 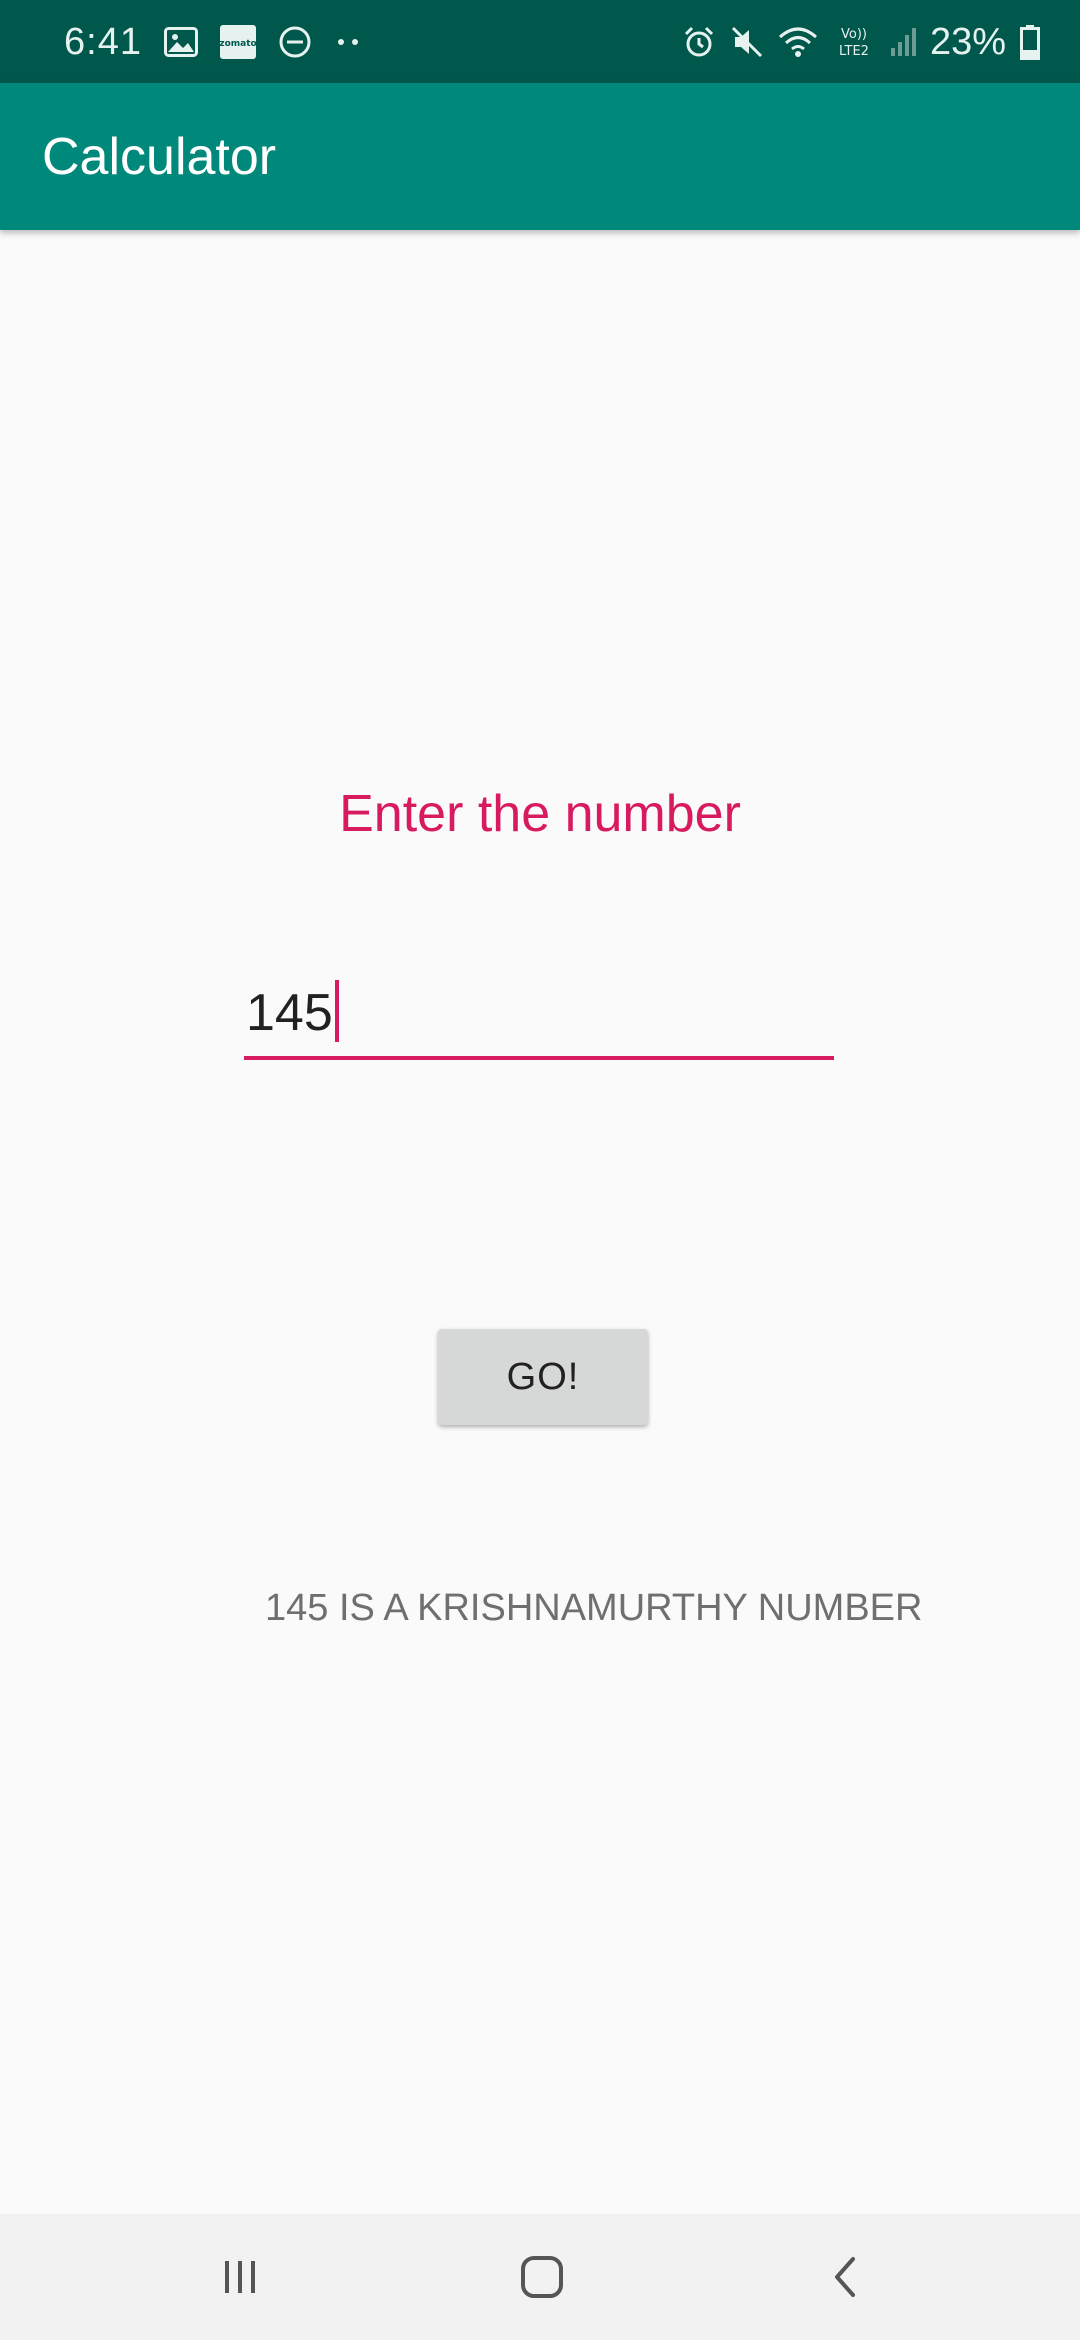 I want to click on navigation-bar, so click(x=540, y=2277).